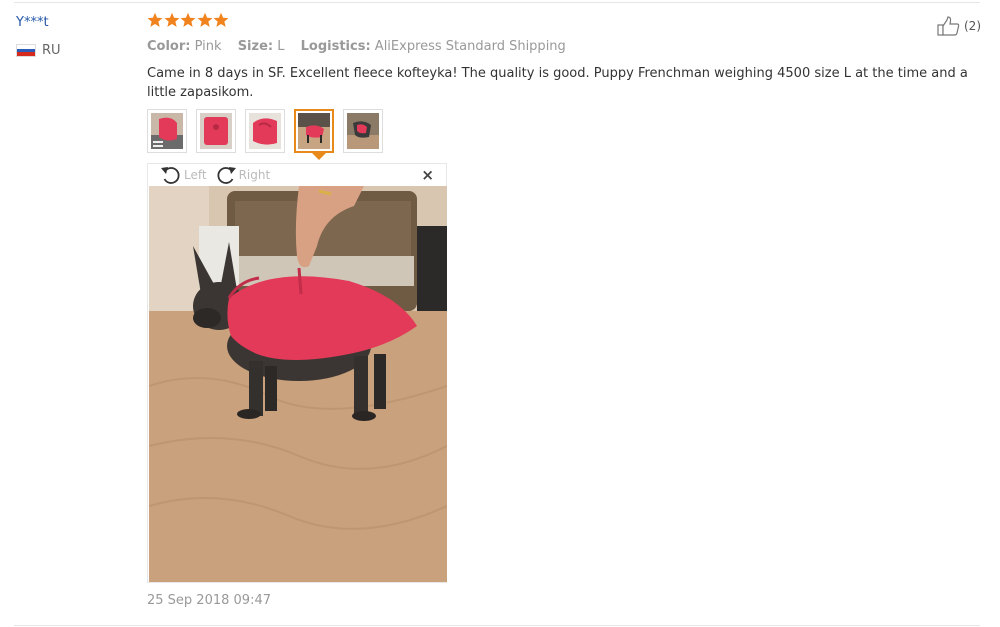 The image size is (1000, 627). What do you see at coordinates (255, 46) in the screenshot?
I see `size-label: Size:` at bounding box center [255, 46].